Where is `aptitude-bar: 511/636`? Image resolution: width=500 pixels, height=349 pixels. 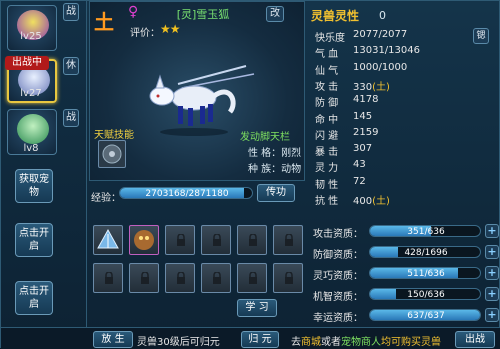
aptitude-bar: 511/636 is located at coordinates (425, 273).